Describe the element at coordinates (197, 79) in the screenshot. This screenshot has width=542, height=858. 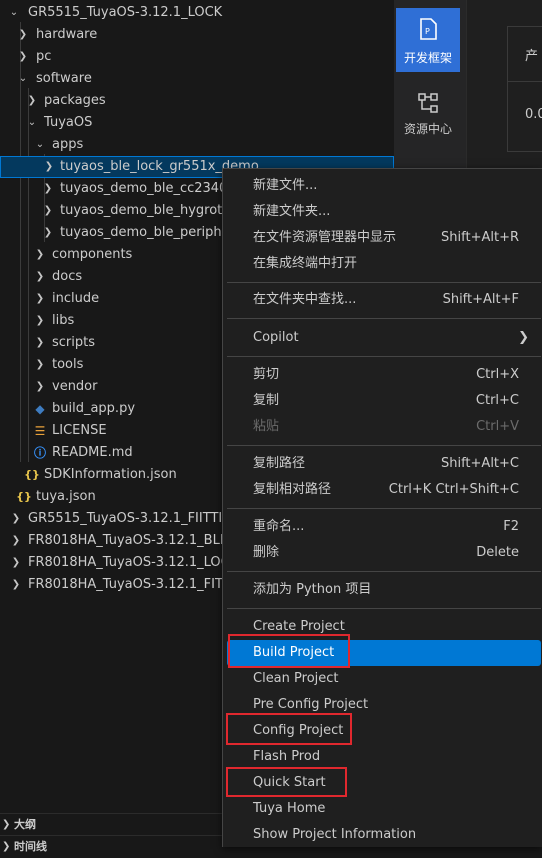
I see `tree-row-folder: ⌄ software` at that location.